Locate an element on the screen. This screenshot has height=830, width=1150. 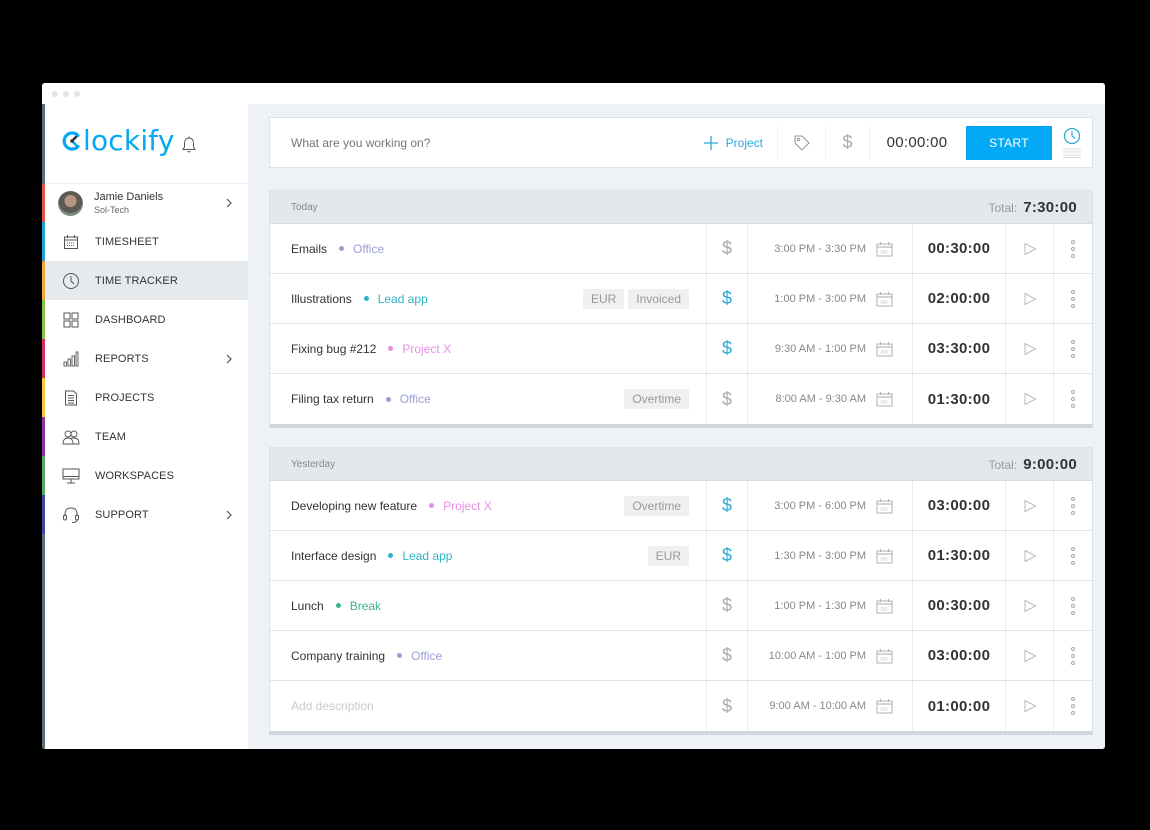
entry-duration: 02:00:00 is located at coordinates (959, 298).